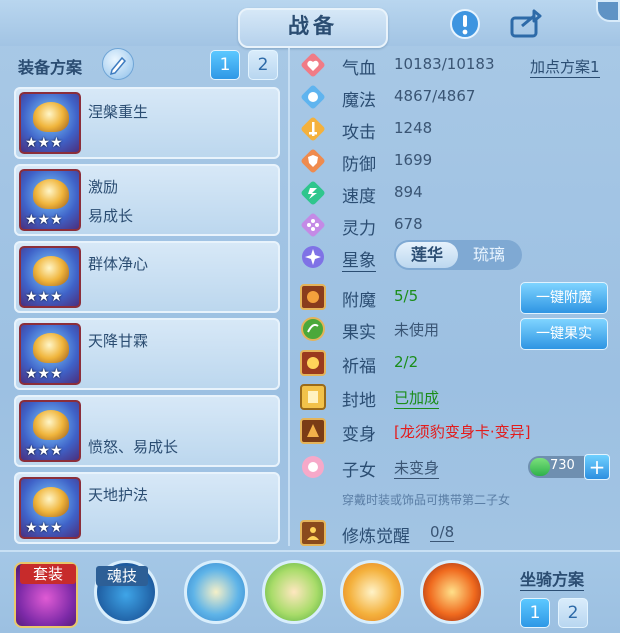 The height and width of the screenshot is (633, 620). I want to click on heart-icon, so click(313, 65).